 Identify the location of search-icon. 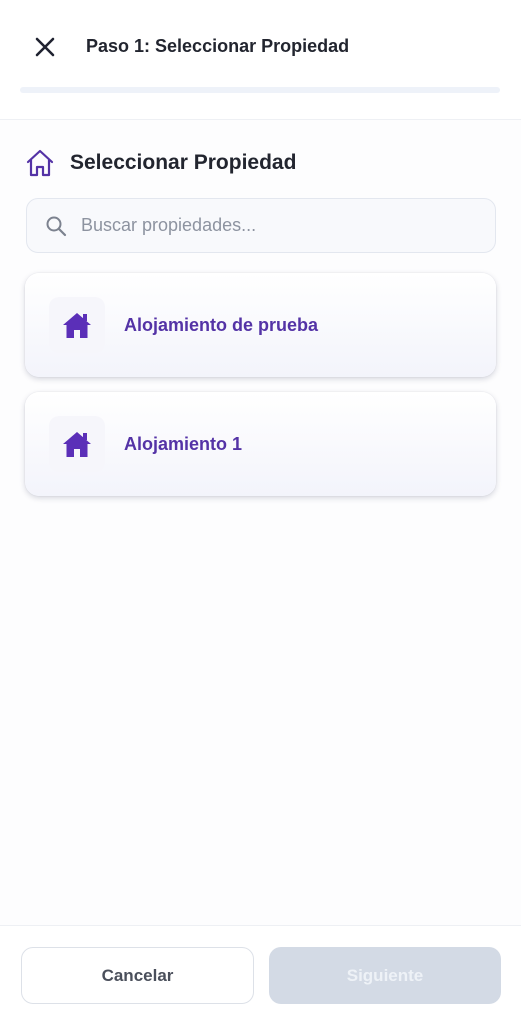
(56, 226).